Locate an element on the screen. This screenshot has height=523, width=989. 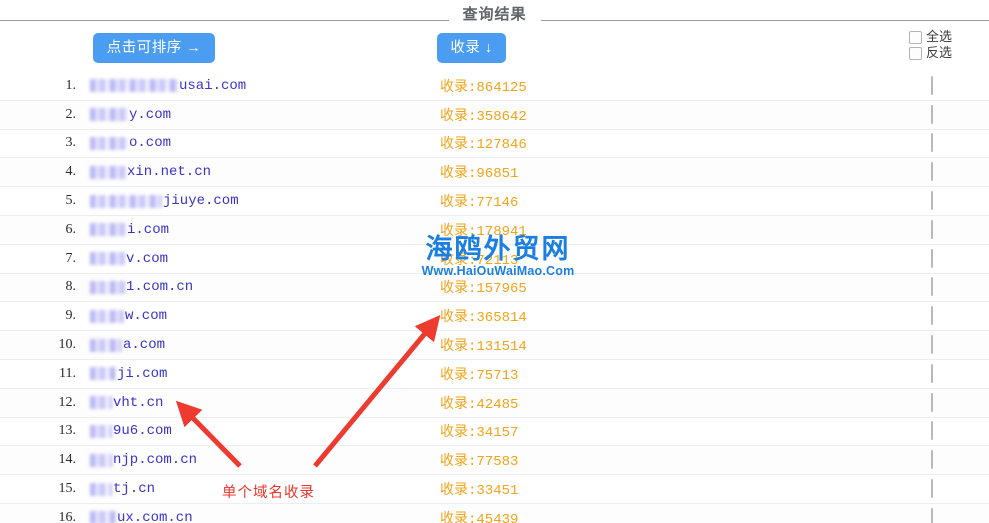
table-row: 10. a.com 收录:131514 is located at coordinates (494, 345).